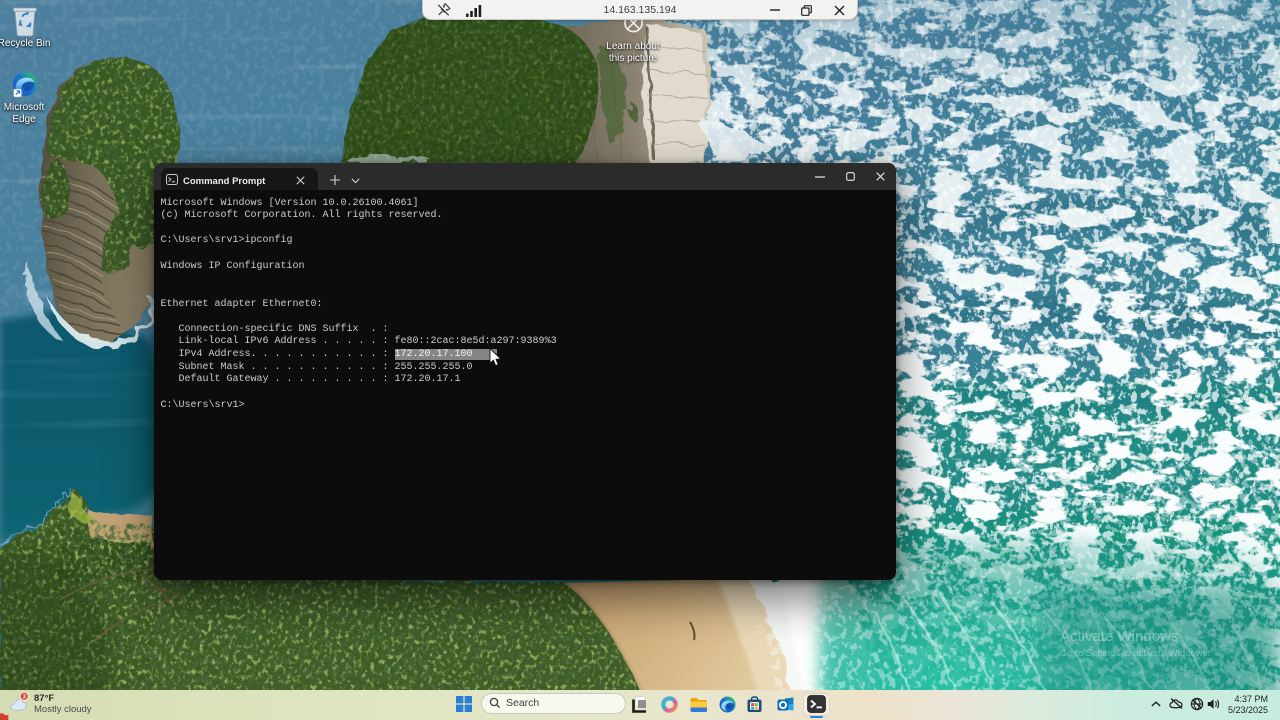 The image size is (1280, 720). Describe the element at coordinates (1119, 636) in the screenshot. I see `svg-text: Activate Windows` at that location.